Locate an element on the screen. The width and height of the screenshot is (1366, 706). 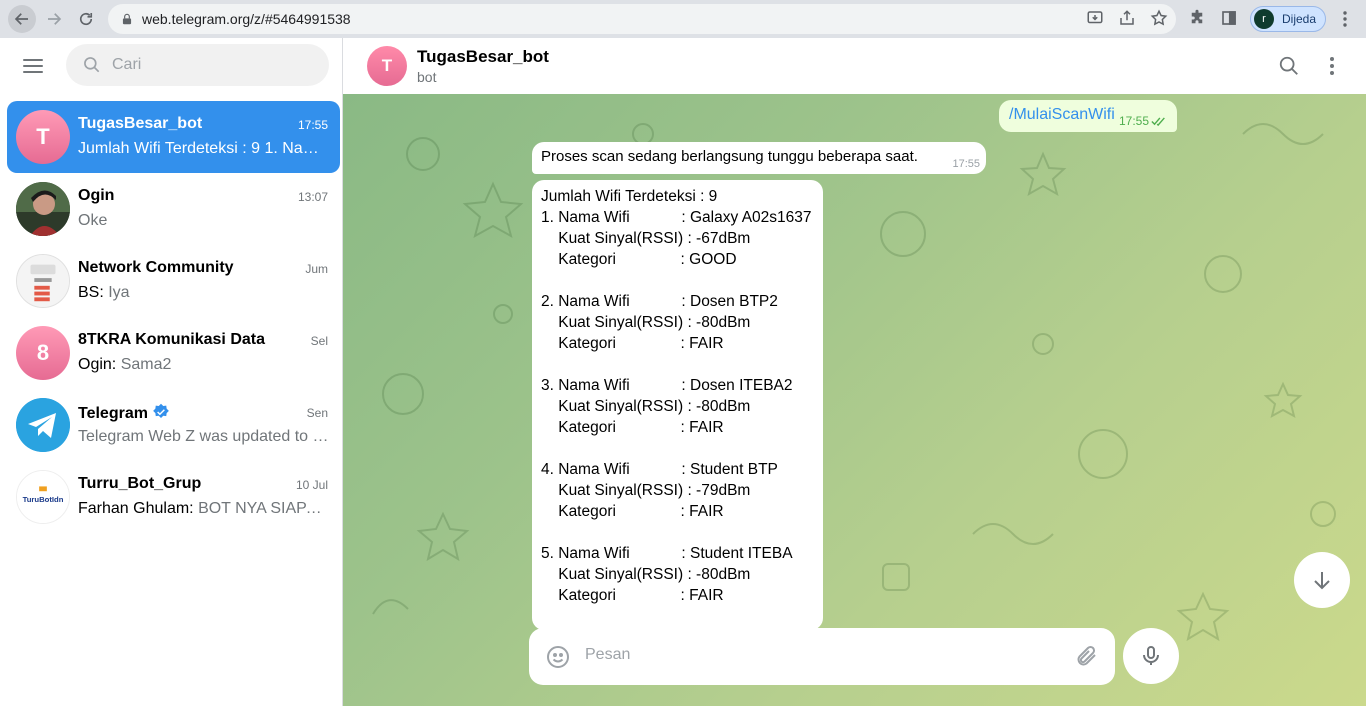
svg-text: TuruBotIdn is located at coordinates (43, 499).